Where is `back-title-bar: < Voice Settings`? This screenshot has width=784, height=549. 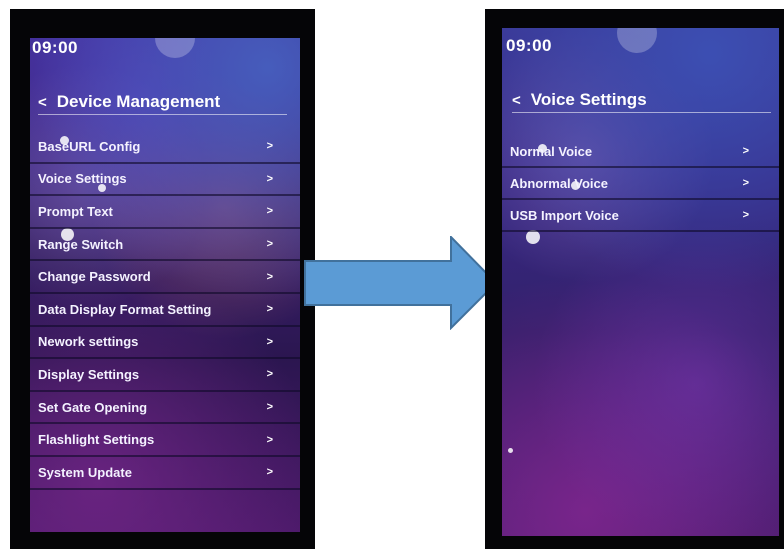 back-title-bar: < Voice Settings is located at coordinates (641, 100).